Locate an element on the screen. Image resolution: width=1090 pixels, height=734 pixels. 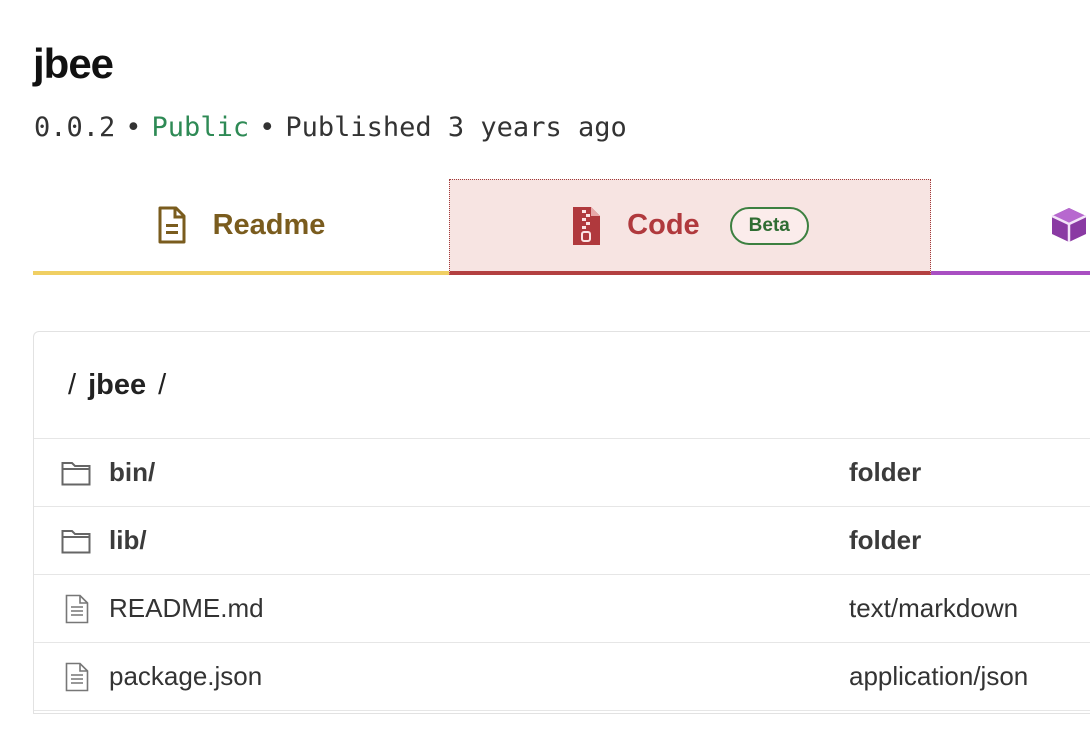
box-icon is located at coordinates (1069, 225).